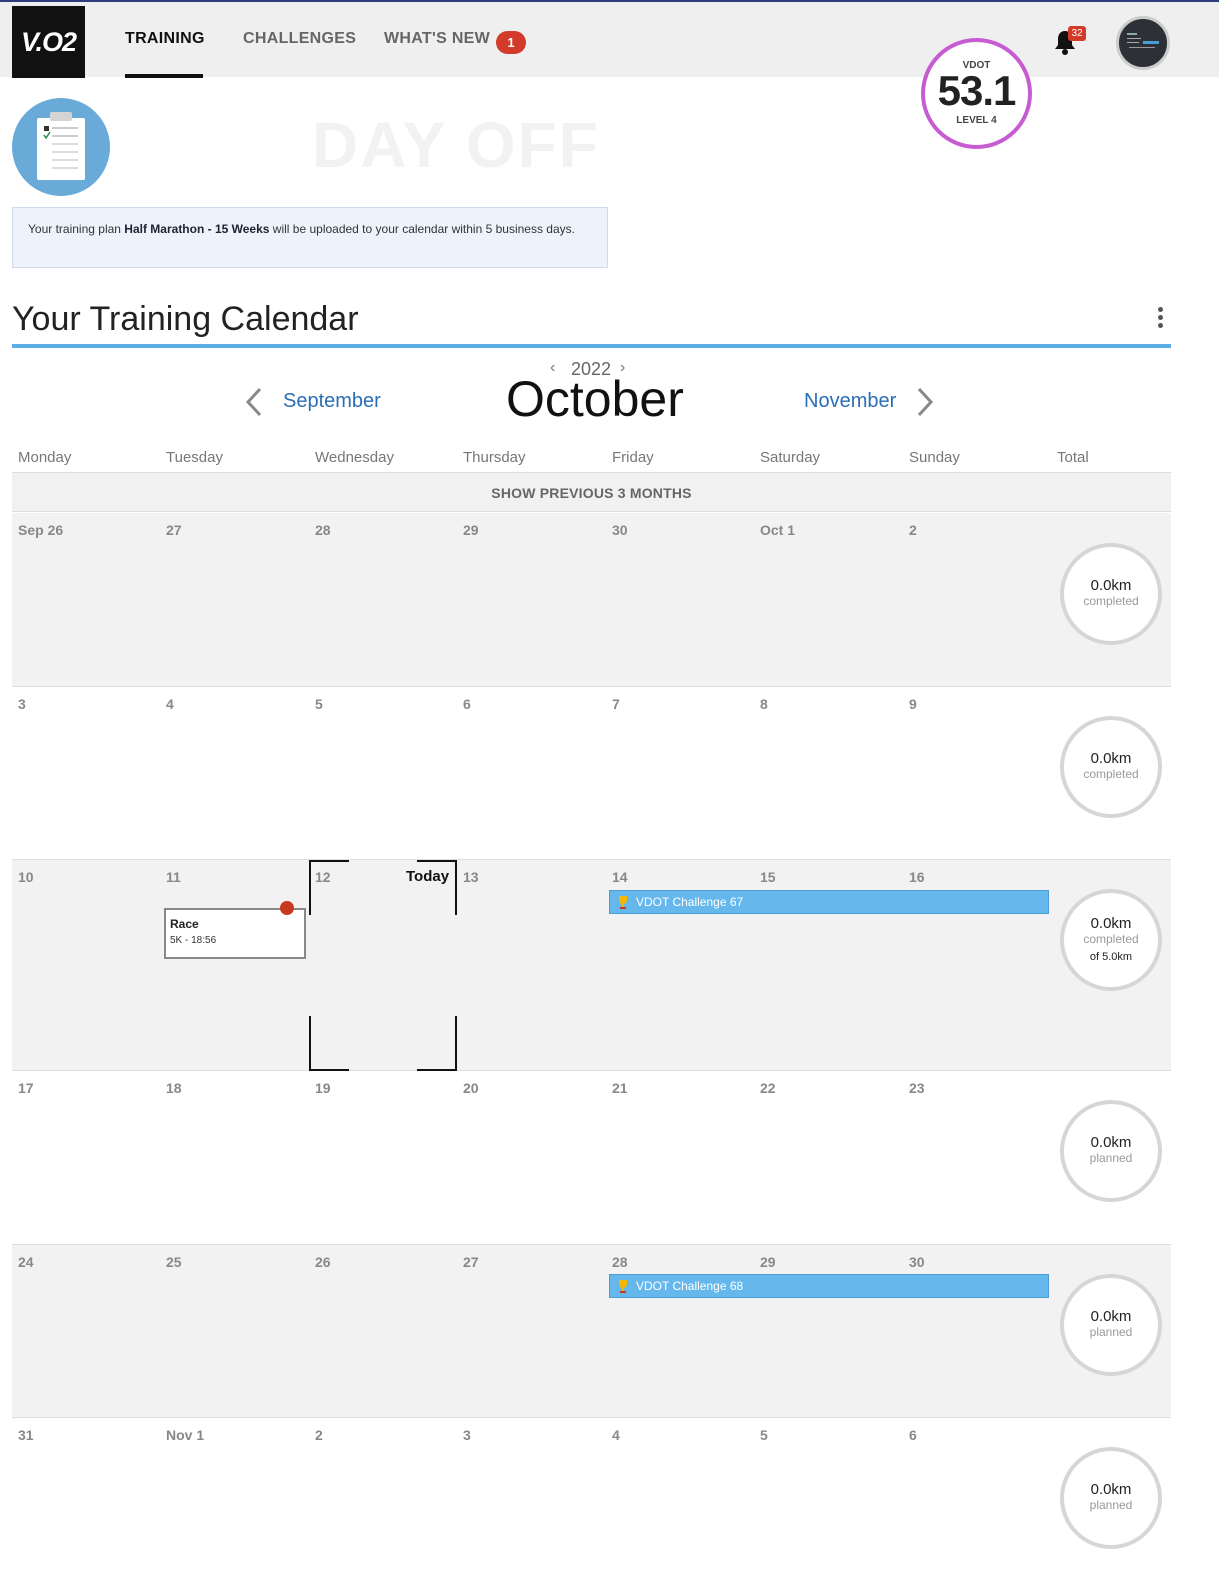  I want to click on day-number: 24, so click(26, 1262).